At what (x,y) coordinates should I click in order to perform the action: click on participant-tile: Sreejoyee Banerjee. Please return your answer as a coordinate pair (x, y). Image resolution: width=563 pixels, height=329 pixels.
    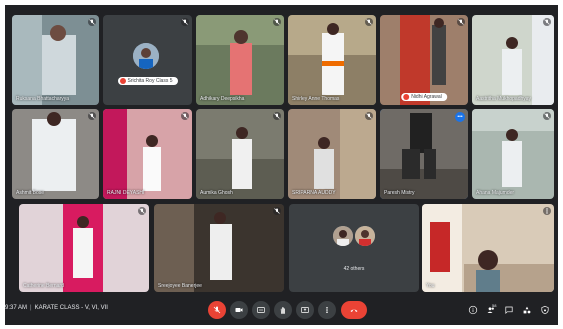
    Looking at the image, I should click on (219, 248).